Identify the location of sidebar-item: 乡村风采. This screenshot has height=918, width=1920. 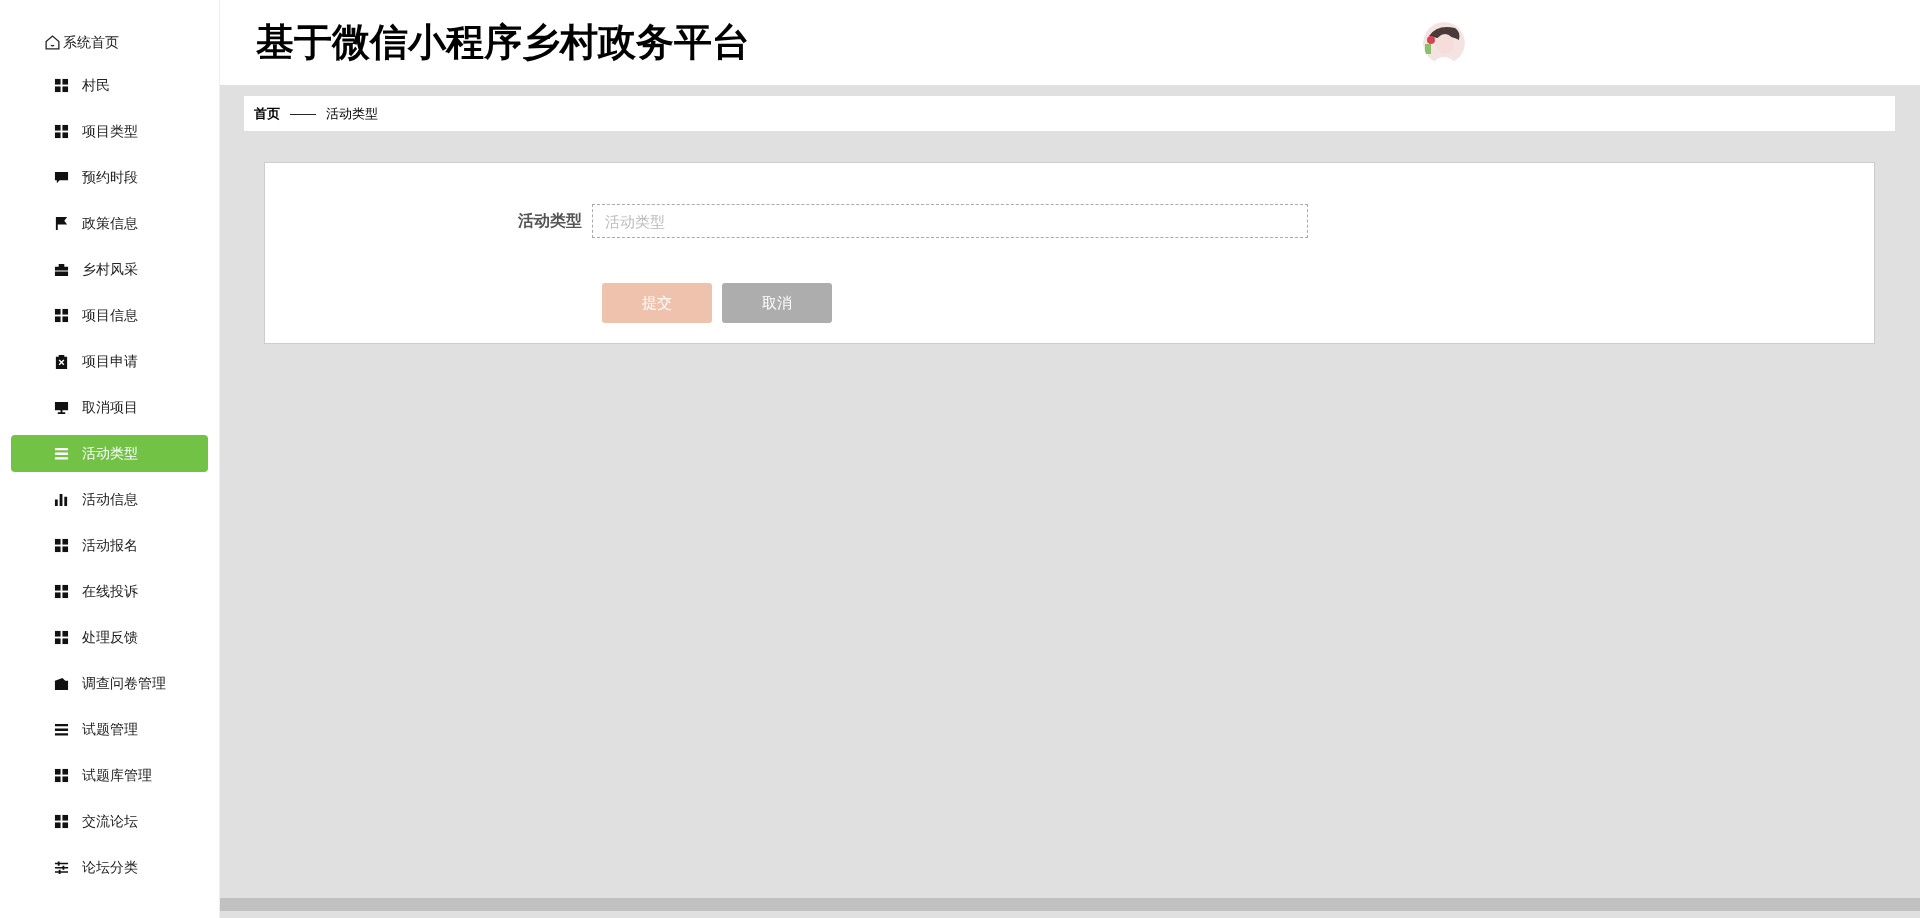
(109, 269).